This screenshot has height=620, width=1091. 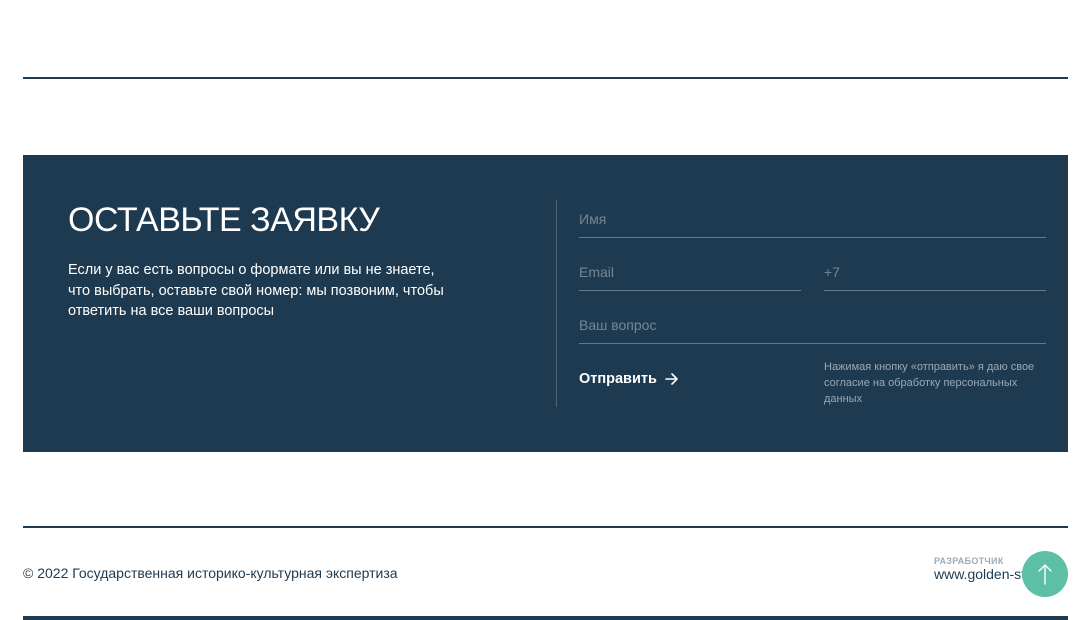 I want to click on email-field, so click(x=690, y=272).